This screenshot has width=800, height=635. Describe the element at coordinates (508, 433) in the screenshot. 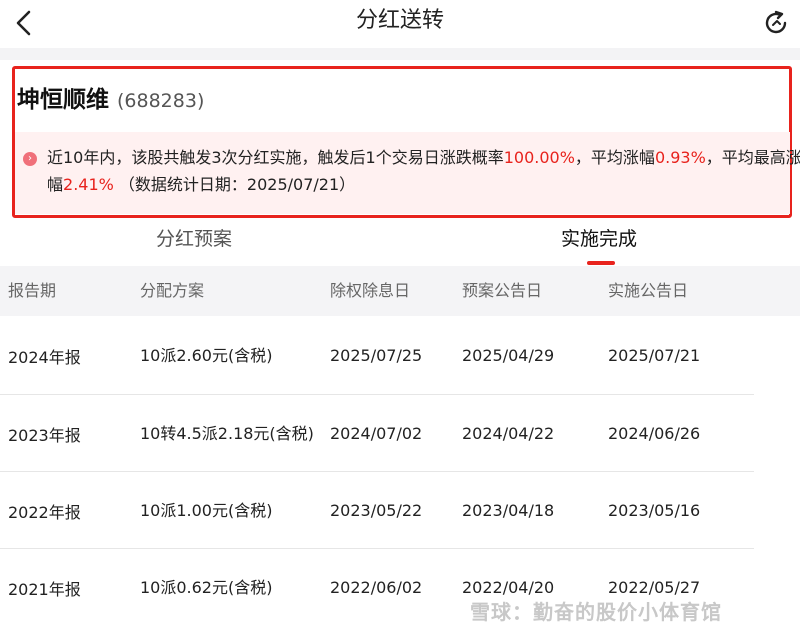

I see `cell-plan-announce-date: 2024/04/22` at that location.